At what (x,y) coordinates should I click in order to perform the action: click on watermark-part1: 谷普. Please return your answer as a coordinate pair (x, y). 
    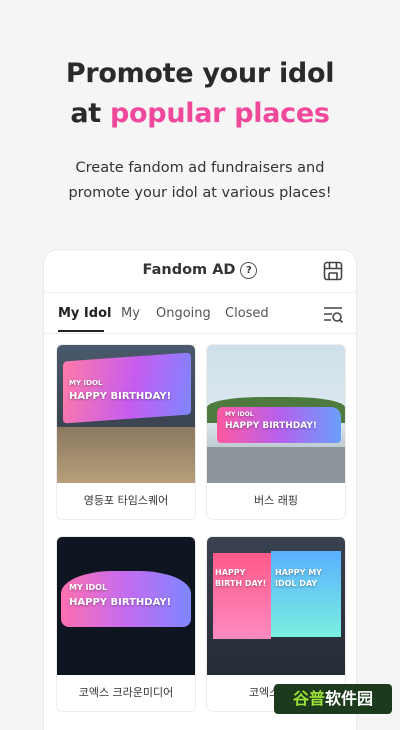
    Looking at the image, I should click on (308, 698).